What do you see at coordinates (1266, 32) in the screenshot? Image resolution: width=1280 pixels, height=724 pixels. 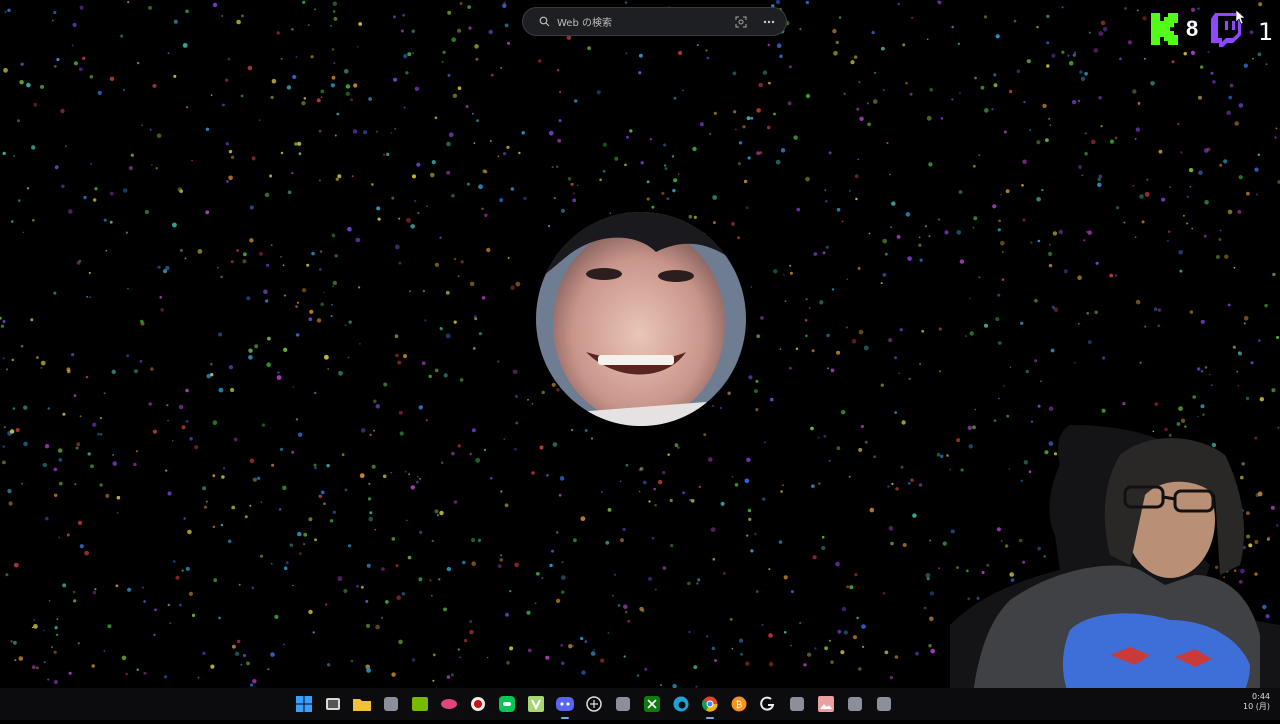 I see `twitch-viewer-count: 1` at bounding box center [1266, 32].